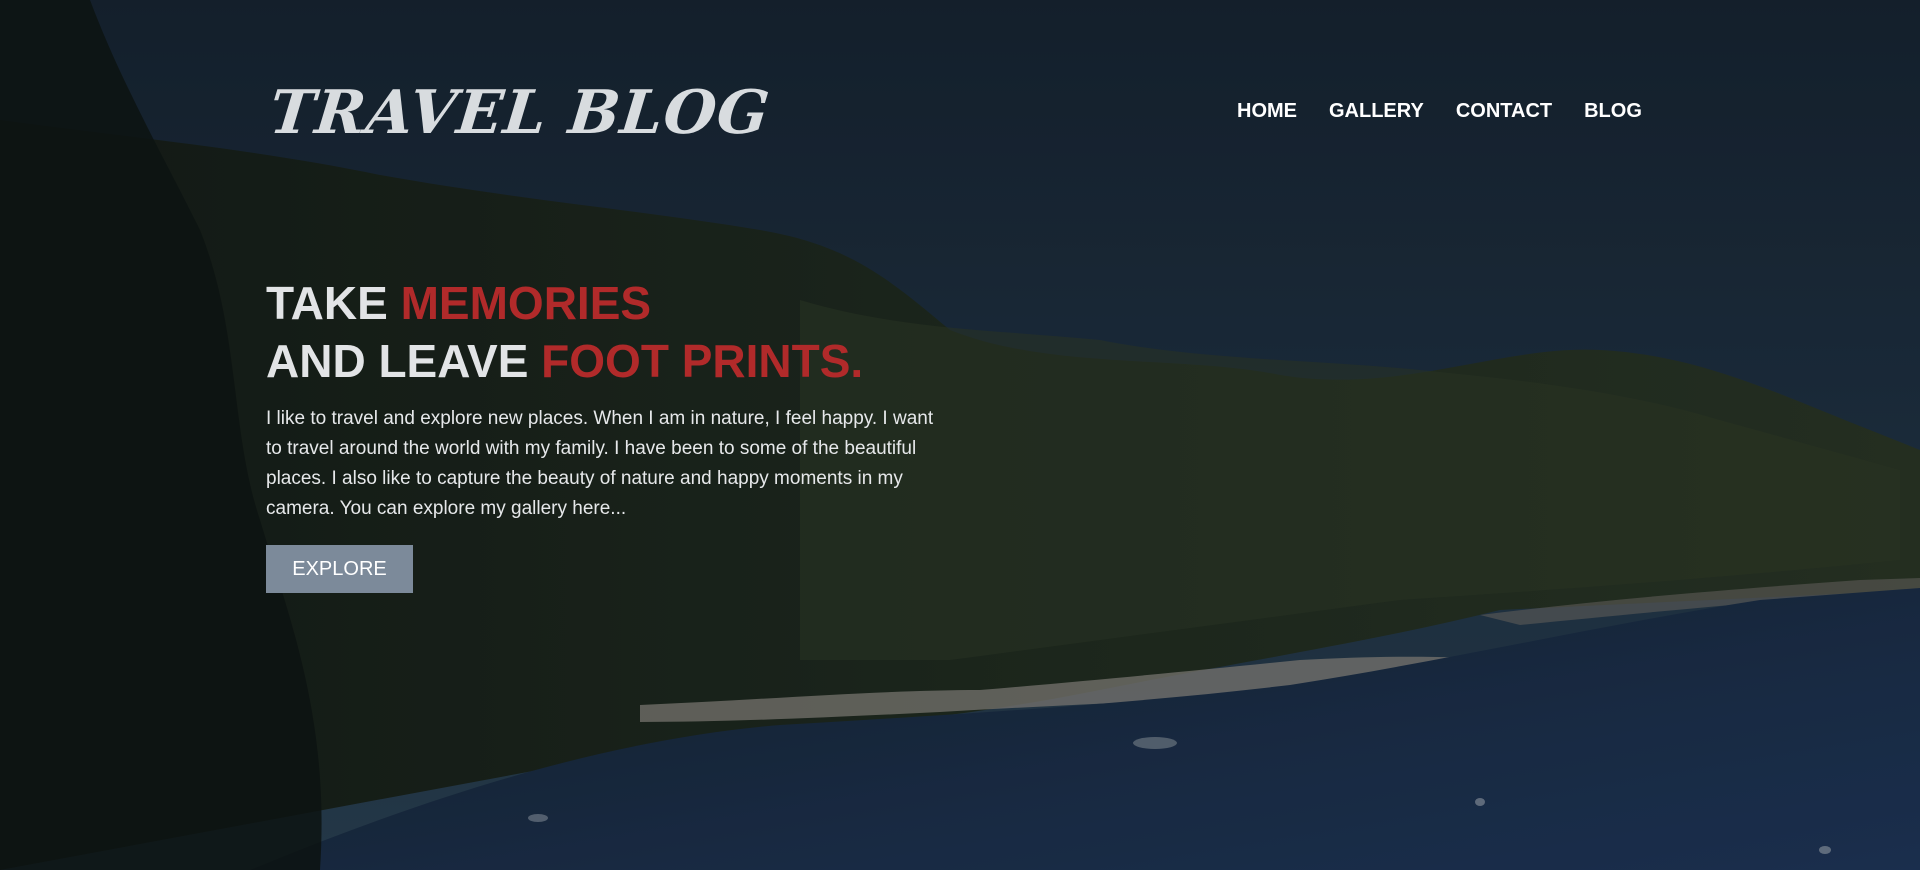 Image resolution: width=1920 pixels, height=870 pixels. I want to click on nav-link-home: HOME, so click(1267, 111).